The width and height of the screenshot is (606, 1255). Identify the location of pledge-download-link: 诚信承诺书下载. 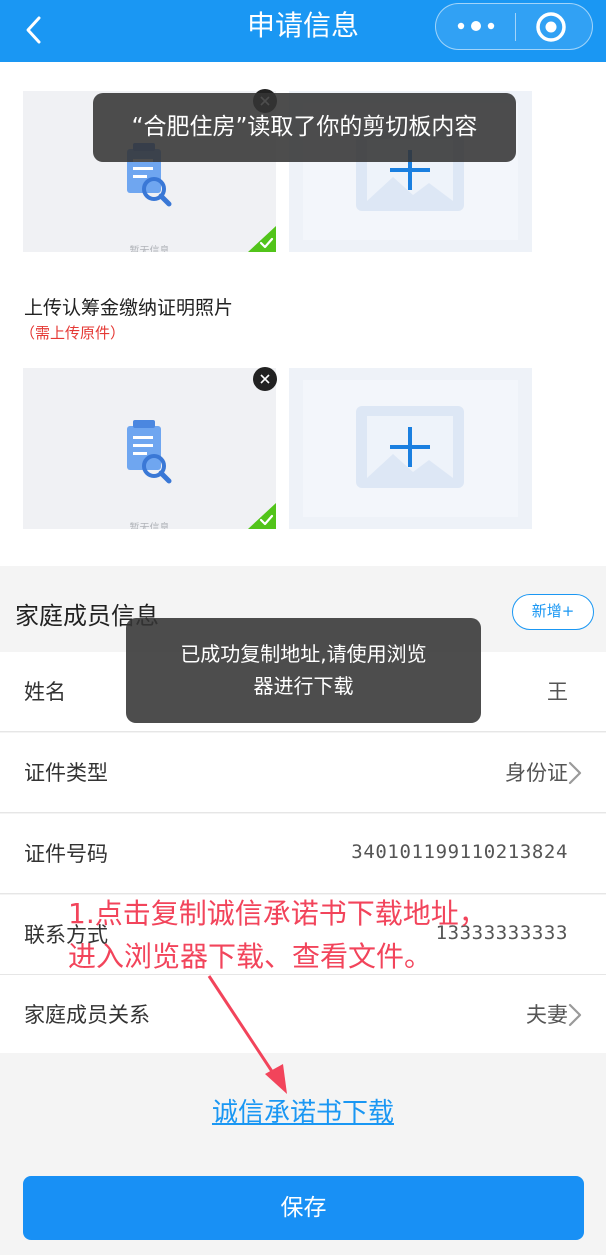
(303, 1110).